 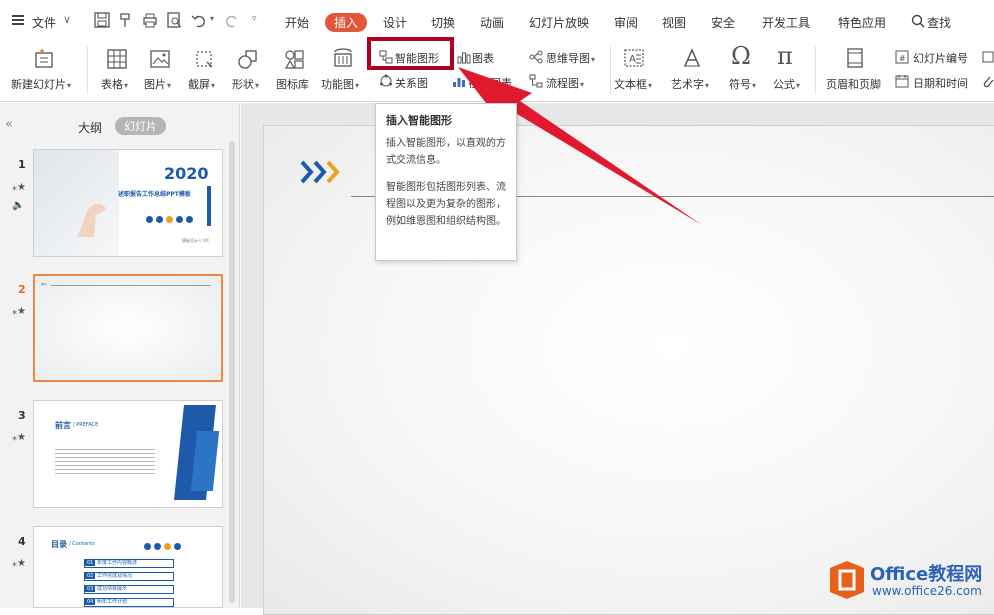 I want to click on watermark-brand: Office教程网, so click(x=926, y=574).